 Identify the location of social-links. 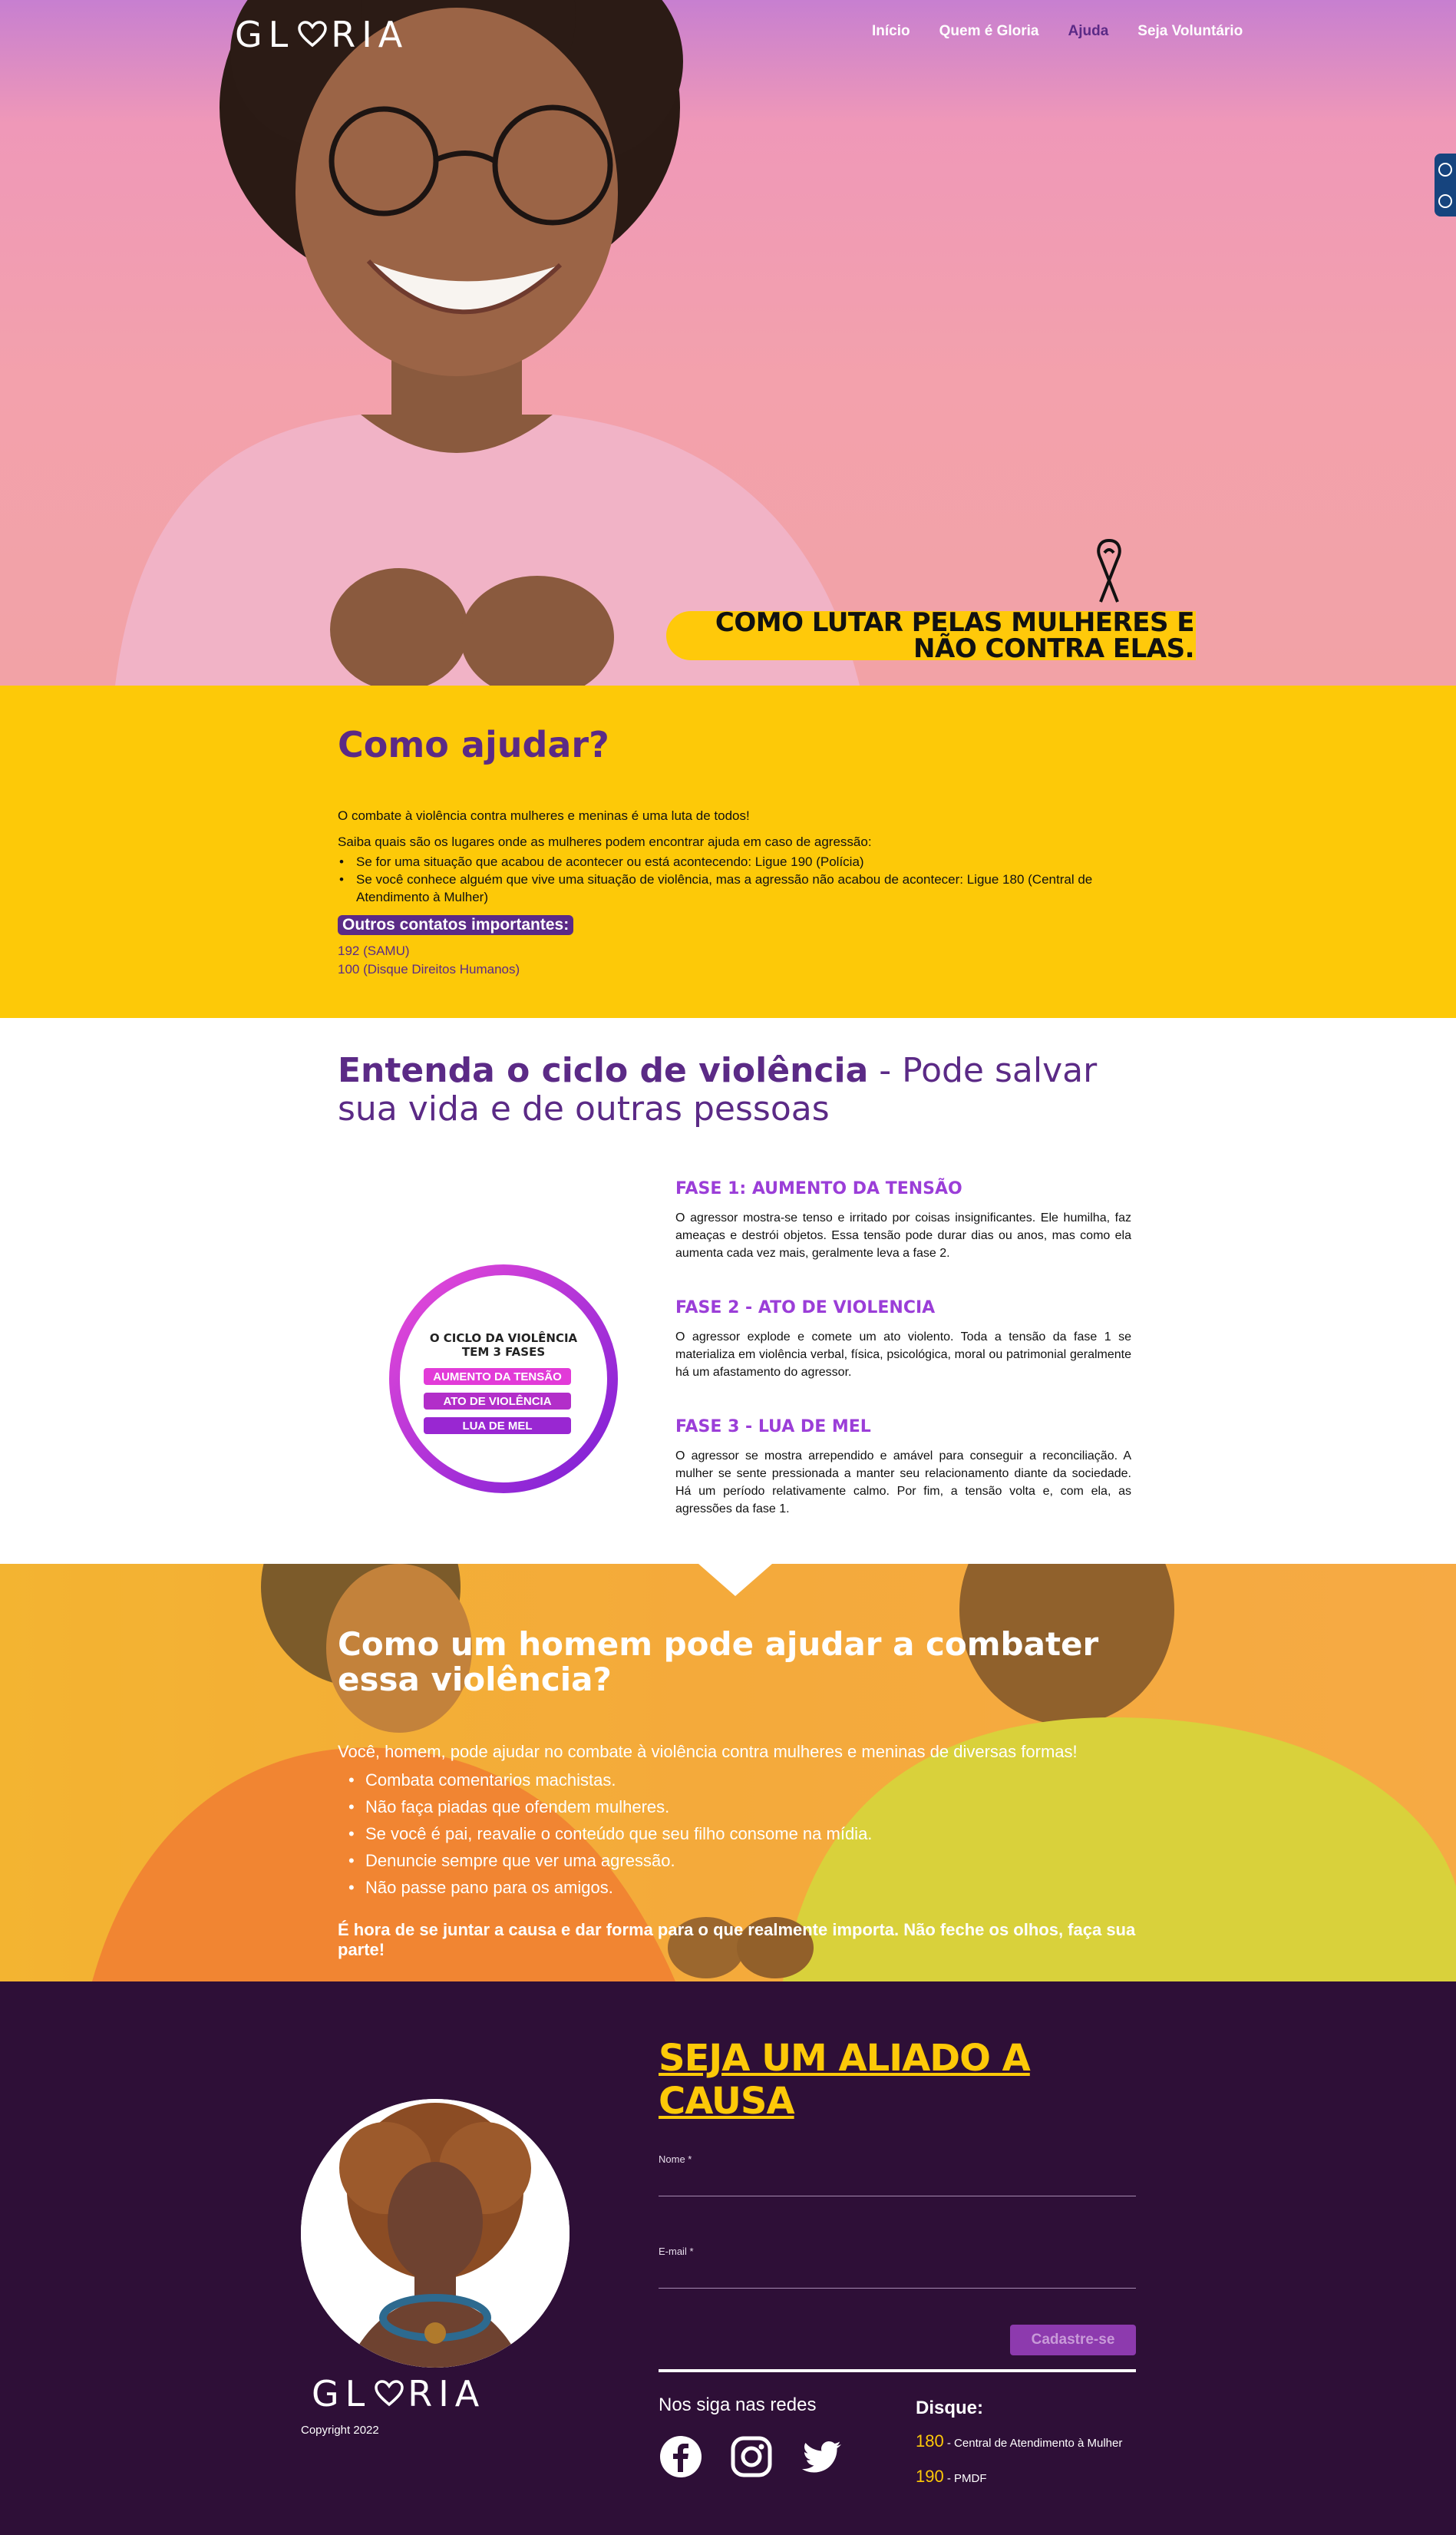
(751, 2456).